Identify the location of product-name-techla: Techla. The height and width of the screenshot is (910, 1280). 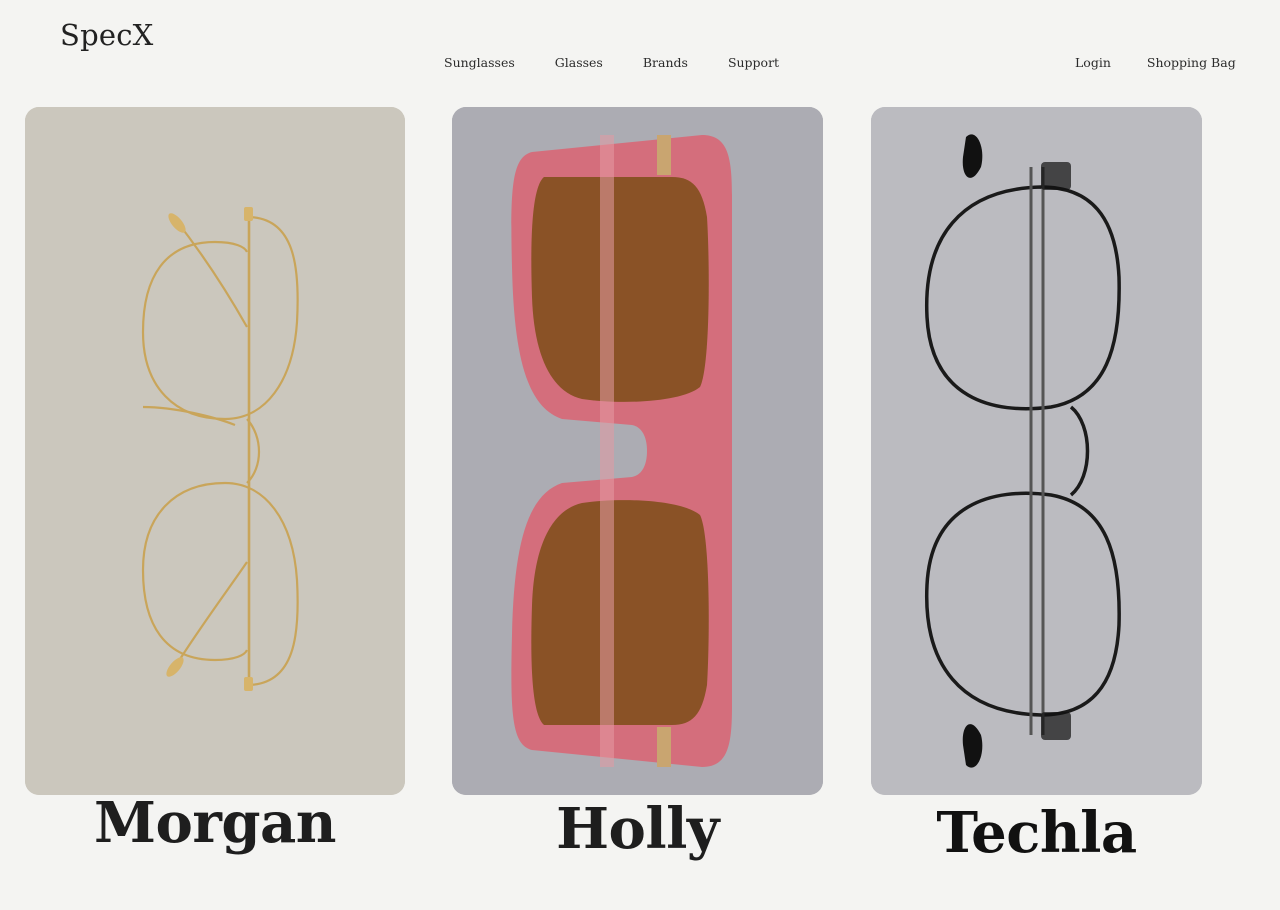
(1036, 833).